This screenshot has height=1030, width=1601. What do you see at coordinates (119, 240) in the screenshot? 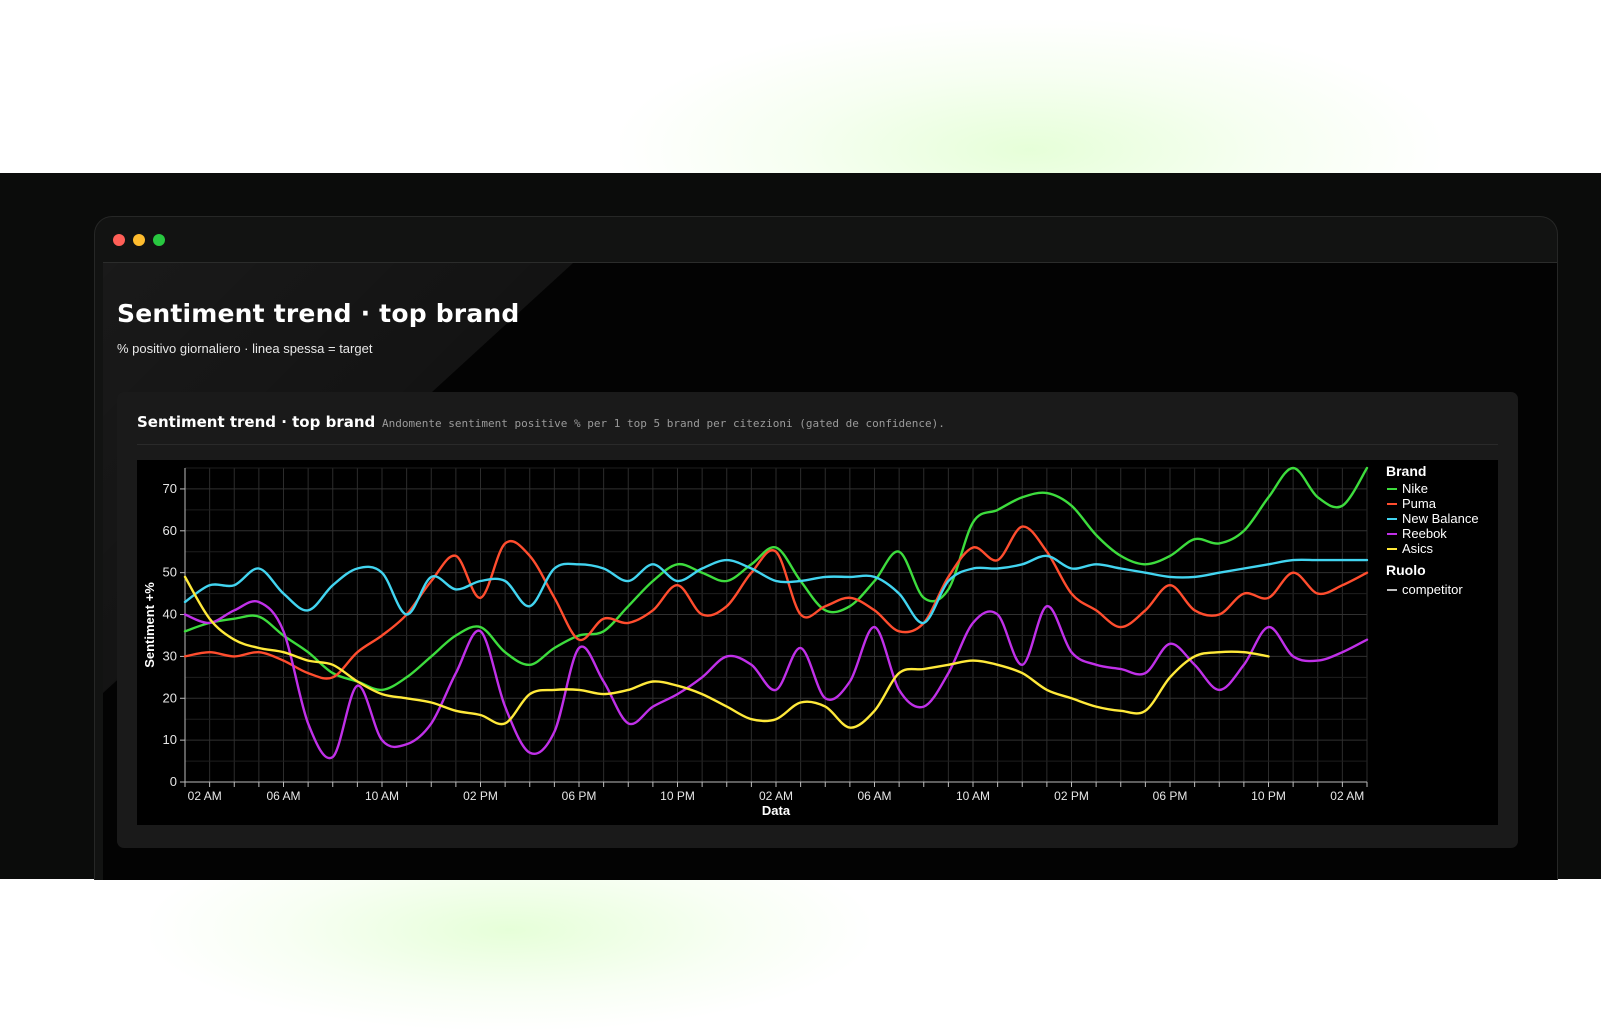
I see `close-window-button` at bounding box center [119, 240].